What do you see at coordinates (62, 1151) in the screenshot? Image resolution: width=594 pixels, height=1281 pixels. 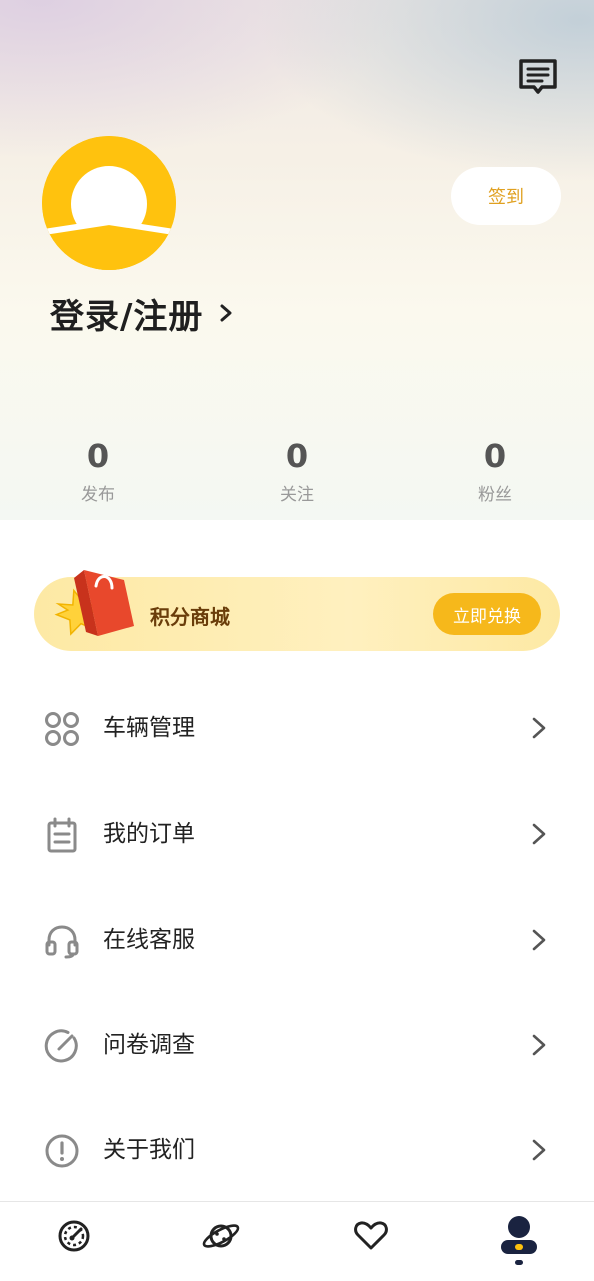 I see `info-icon` at bounding box center [62, 1151].